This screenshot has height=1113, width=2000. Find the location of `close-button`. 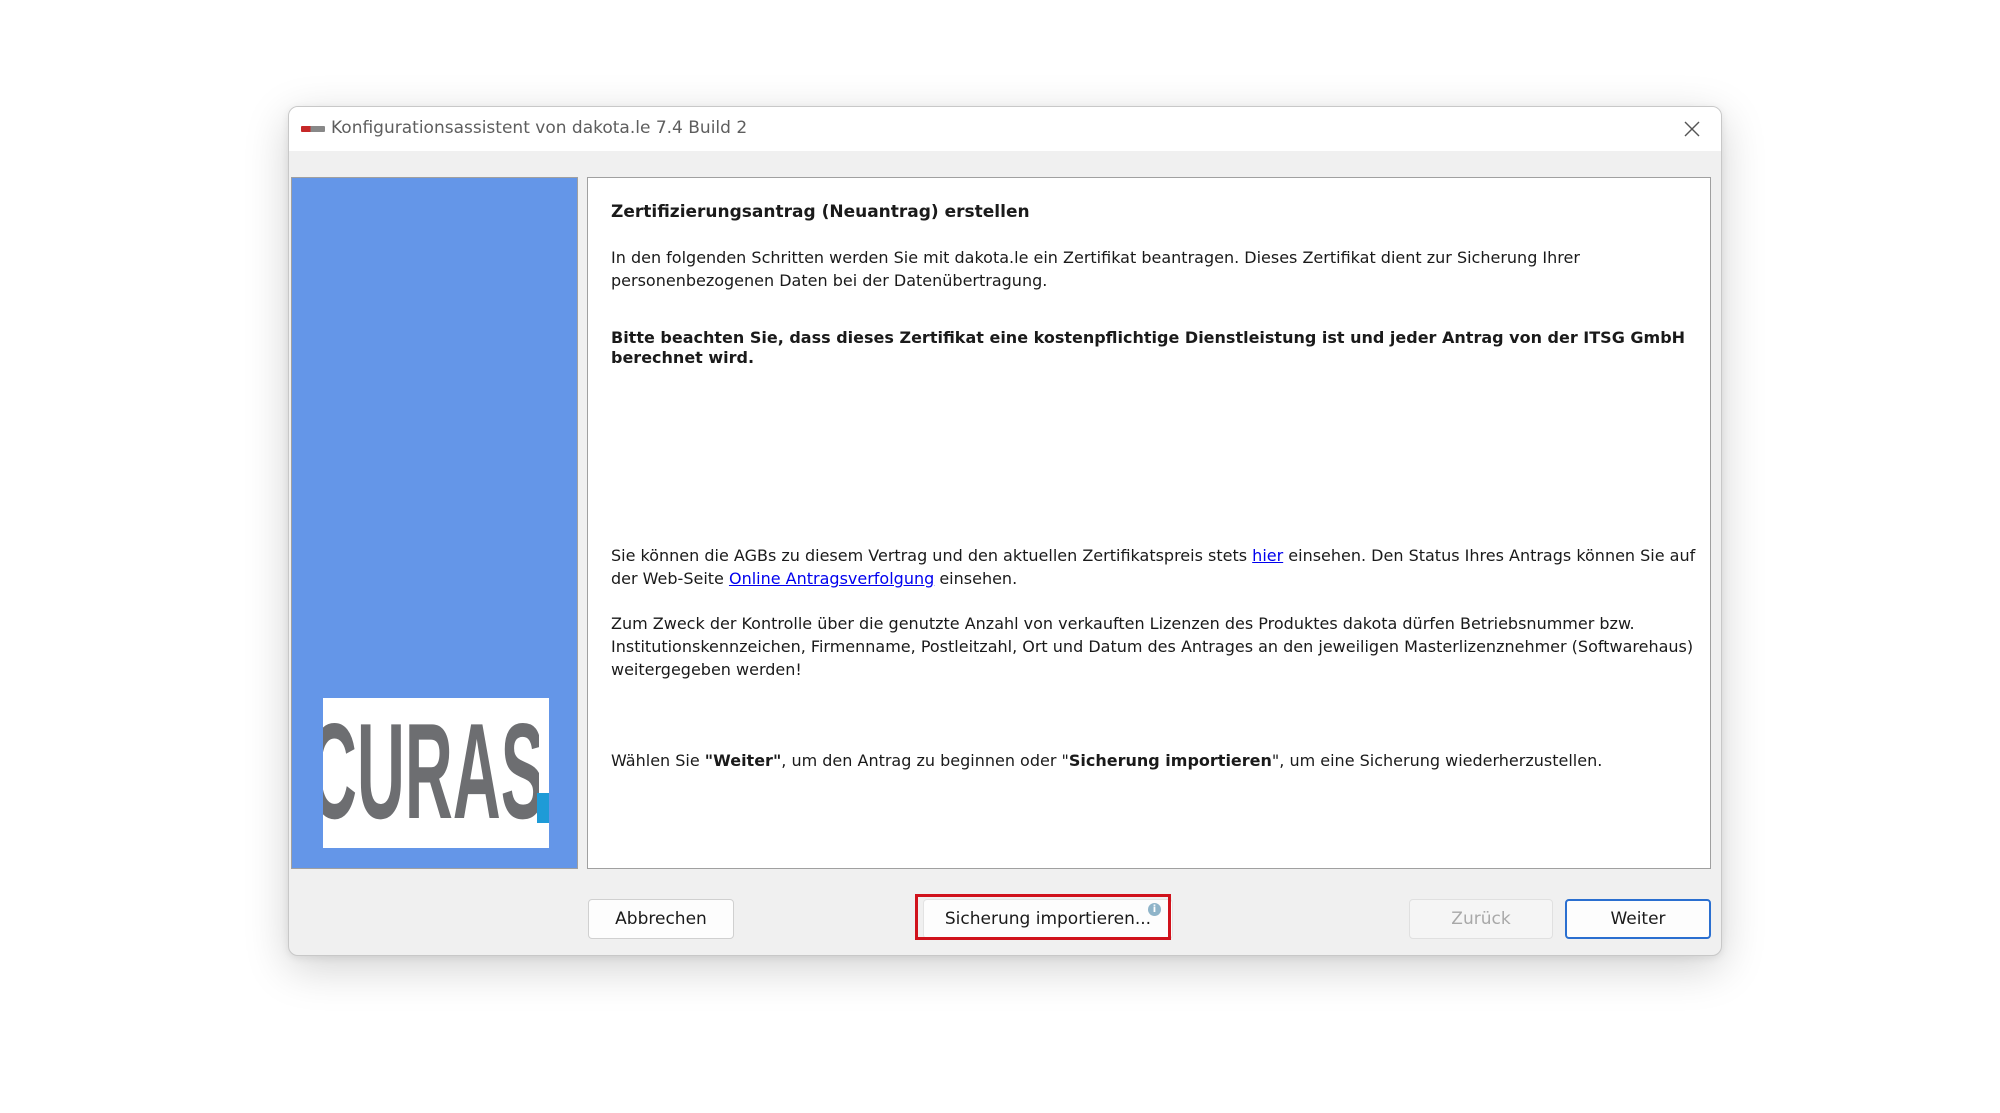

close-button is located at coordinates (1692, 129).